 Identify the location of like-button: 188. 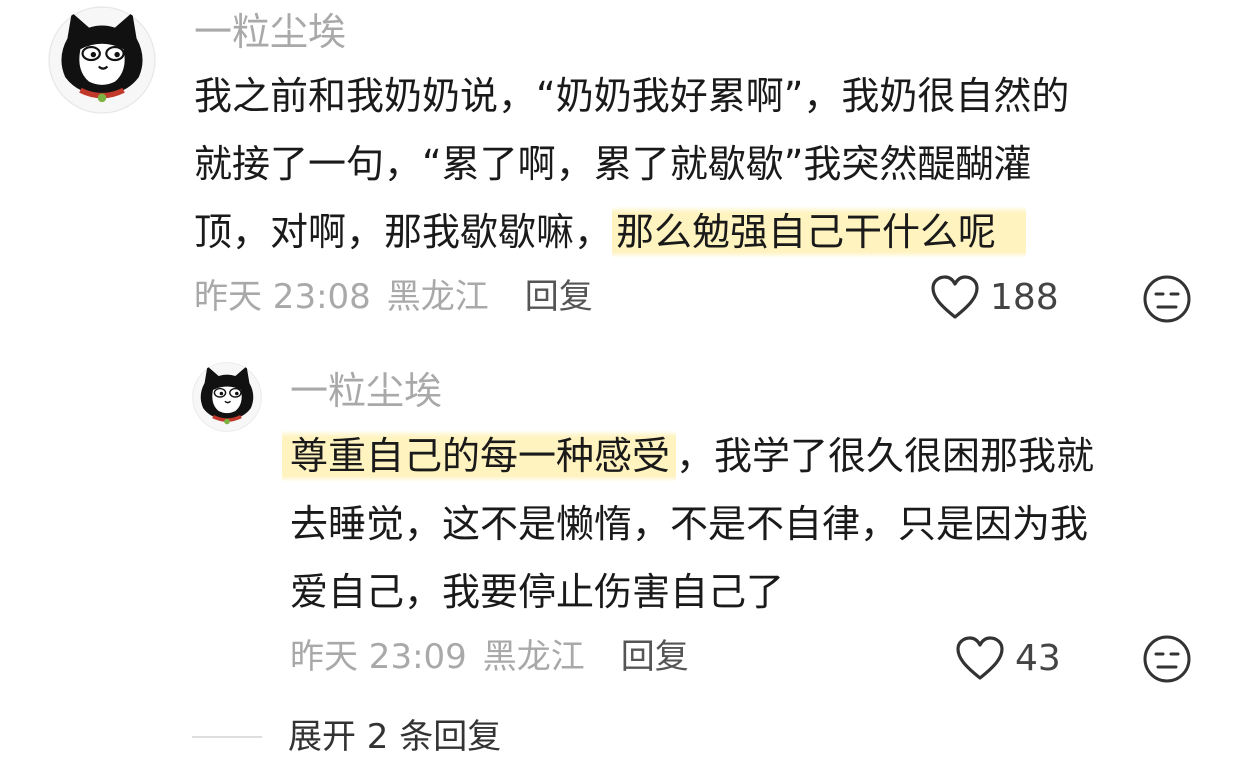
(994, 298).